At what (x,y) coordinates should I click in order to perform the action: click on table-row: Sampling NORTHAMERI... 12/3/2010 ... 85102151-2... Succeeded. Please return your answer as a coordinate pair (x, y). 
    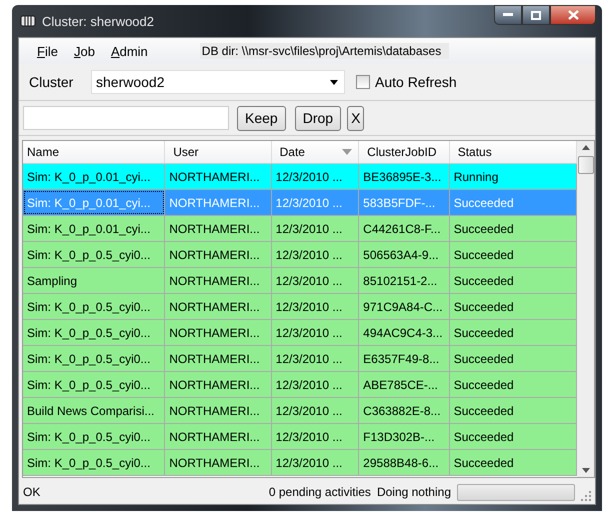
    Looking at the image, I should click on (300, 281).